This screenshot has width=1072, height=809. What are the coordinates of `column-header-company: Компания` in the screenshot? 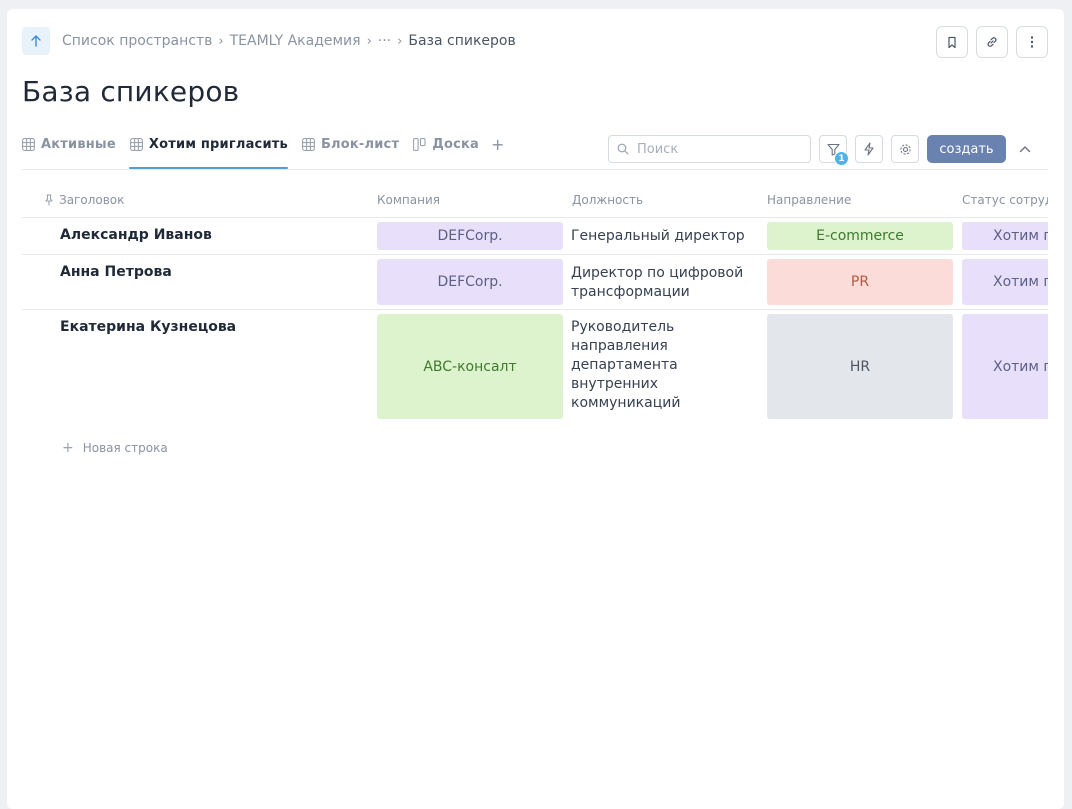 It's located at (469, 200).